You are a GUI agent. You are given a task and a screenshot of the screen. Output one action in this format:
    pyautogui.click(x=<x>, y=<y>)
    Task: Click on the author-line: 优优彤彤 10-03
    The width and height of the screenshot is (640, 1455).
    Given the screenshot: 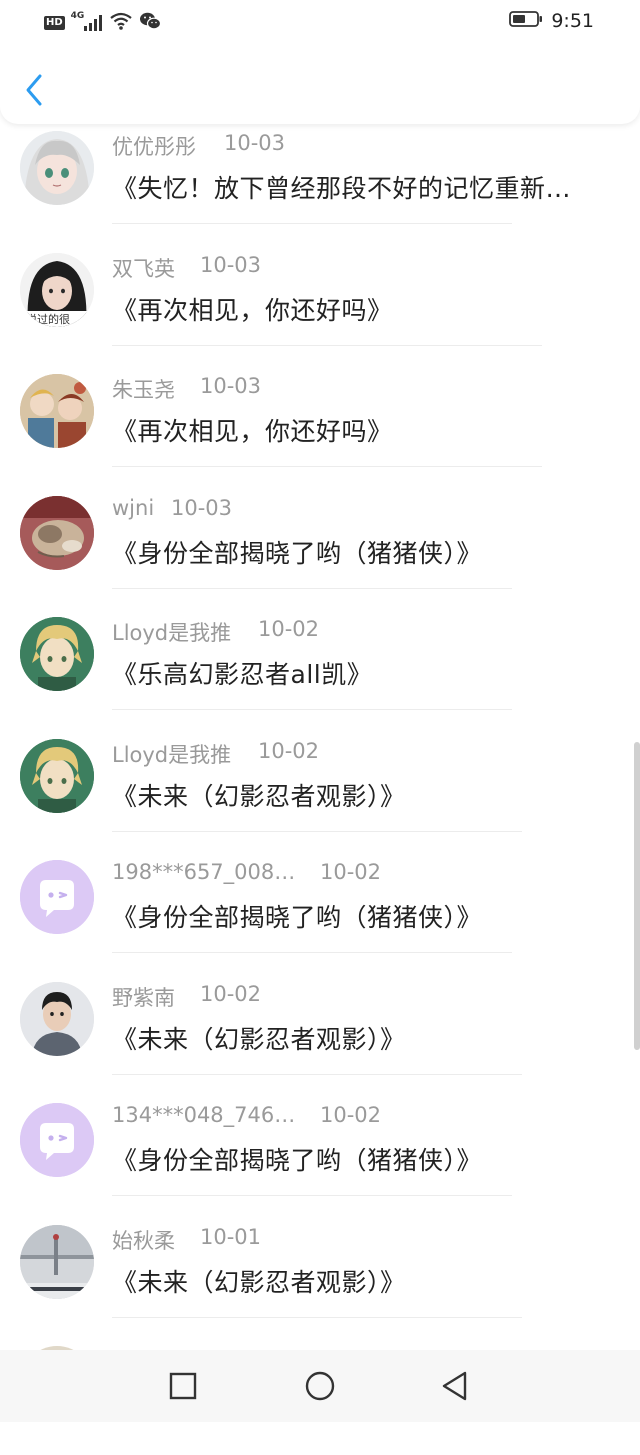 What is the action you would take?
    pyautogui.click(x=198, y=146)
    